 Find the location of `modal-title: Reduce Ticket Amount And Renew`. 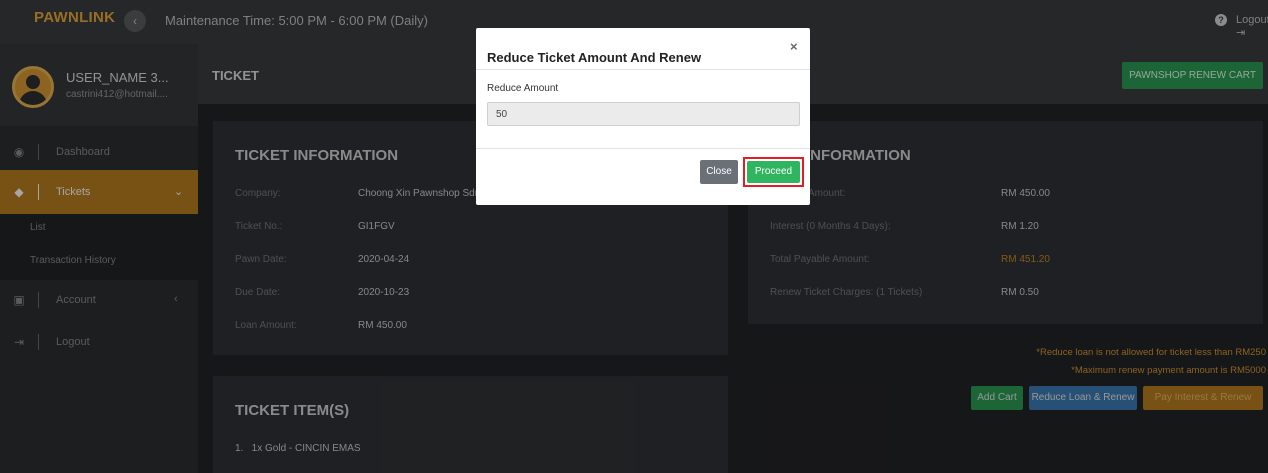

modal-title: Reduce Ticket Amount And Renew is located at coordinates (594, 57).